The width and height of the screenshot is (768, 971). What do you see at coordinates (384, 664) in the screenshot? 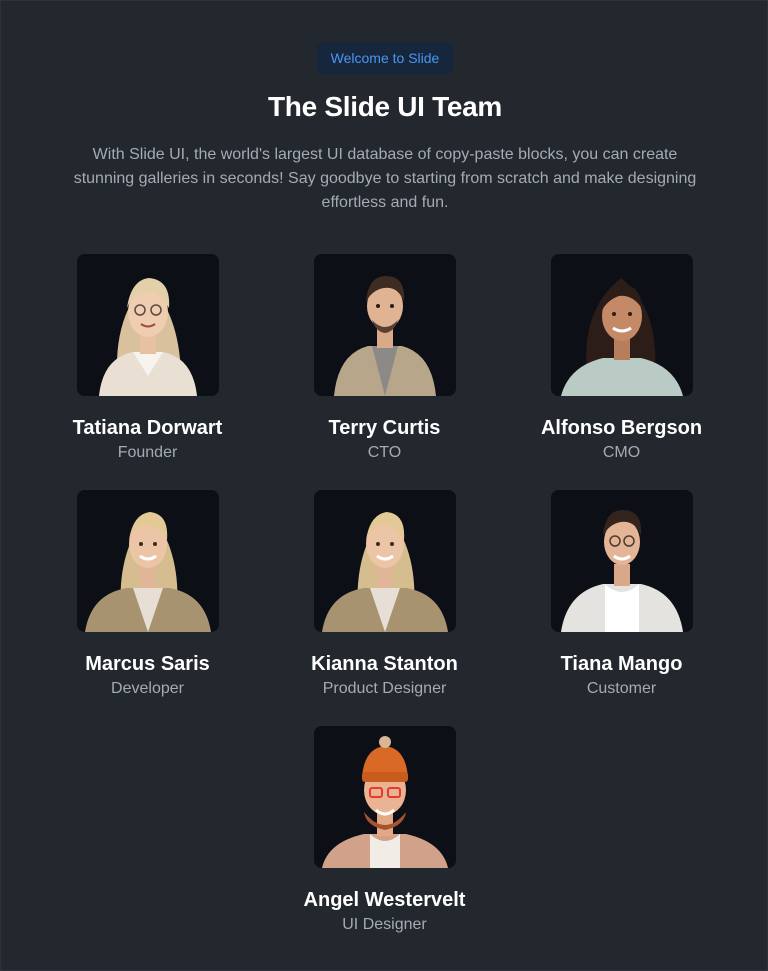
I see `member-name: Kianna Stanton` at bounding box center [384, 664].